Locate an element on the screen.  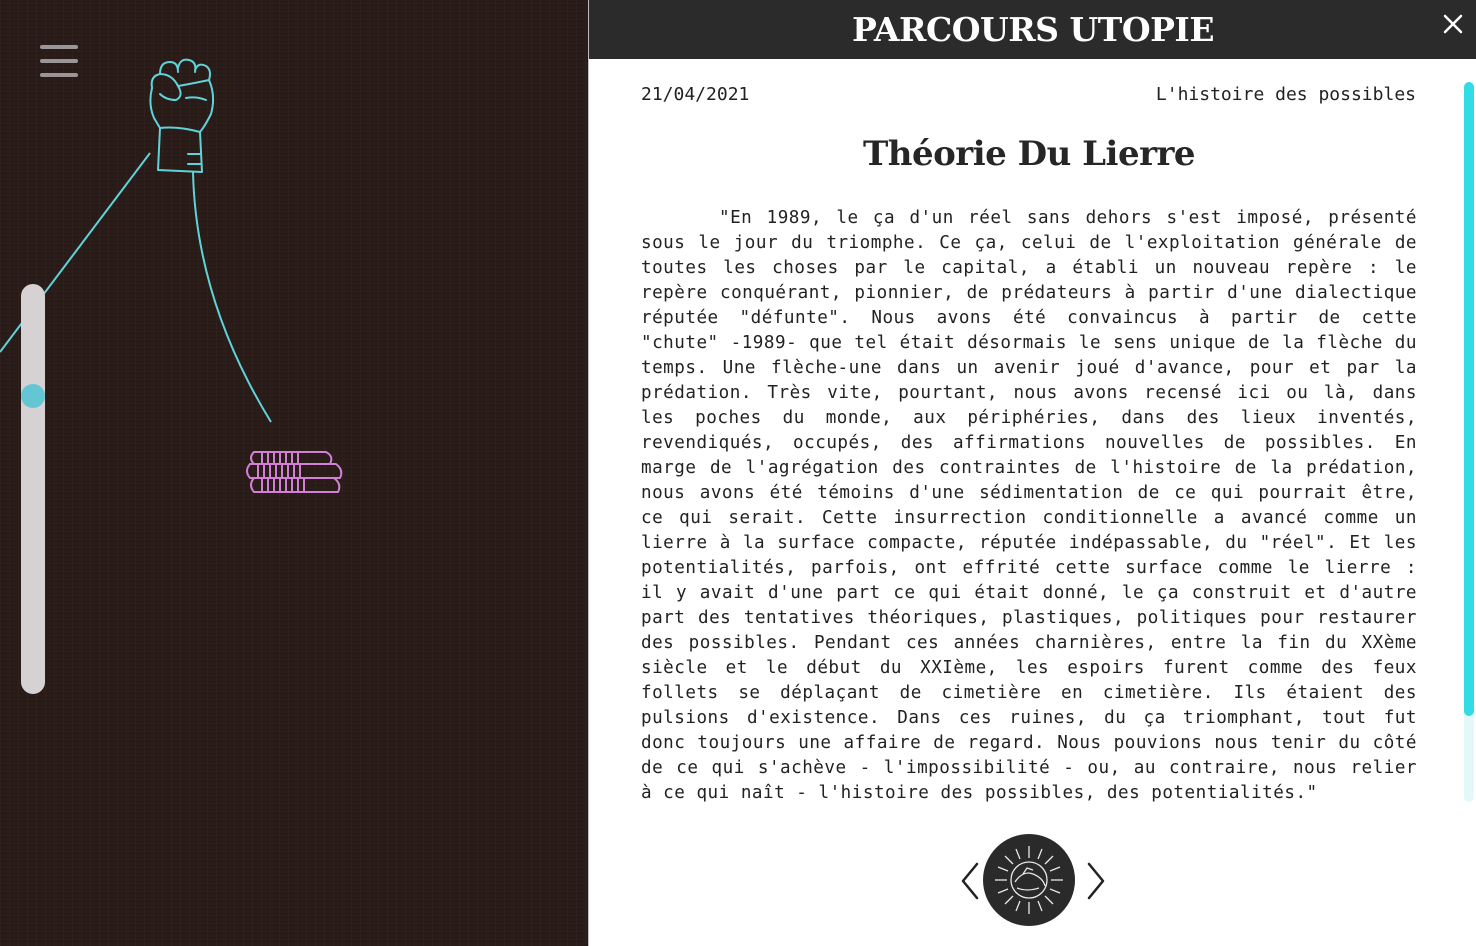
chevron-right-icon is located at coordinates (1095, 881).